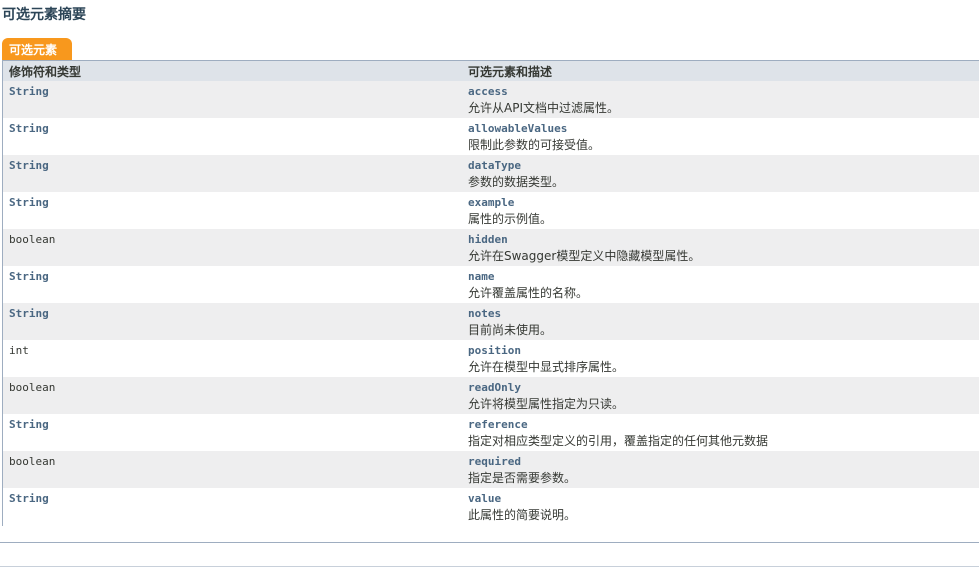 The width and height of the screenshot is (979, 574). I want to click on table-row: int position 允许在模型中显式排序属性。, so click(491, 358).